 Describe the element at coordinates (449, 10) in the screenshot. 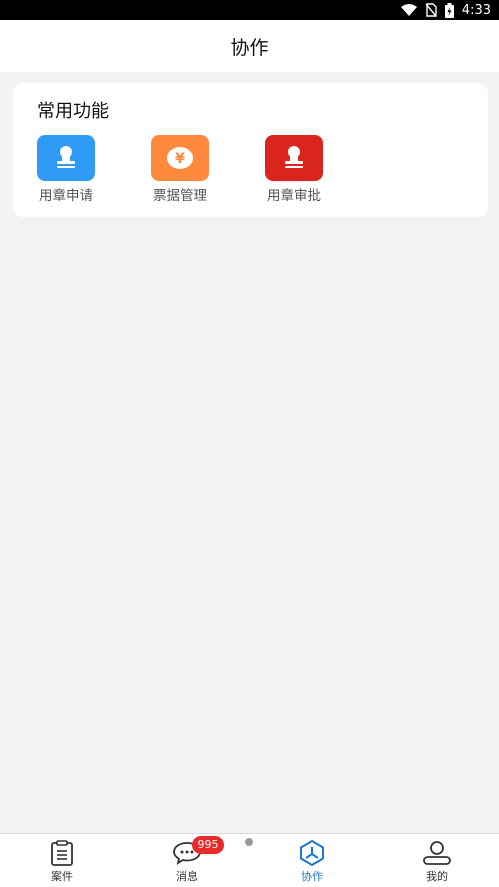

I see `battery-charging-icon` at that location.